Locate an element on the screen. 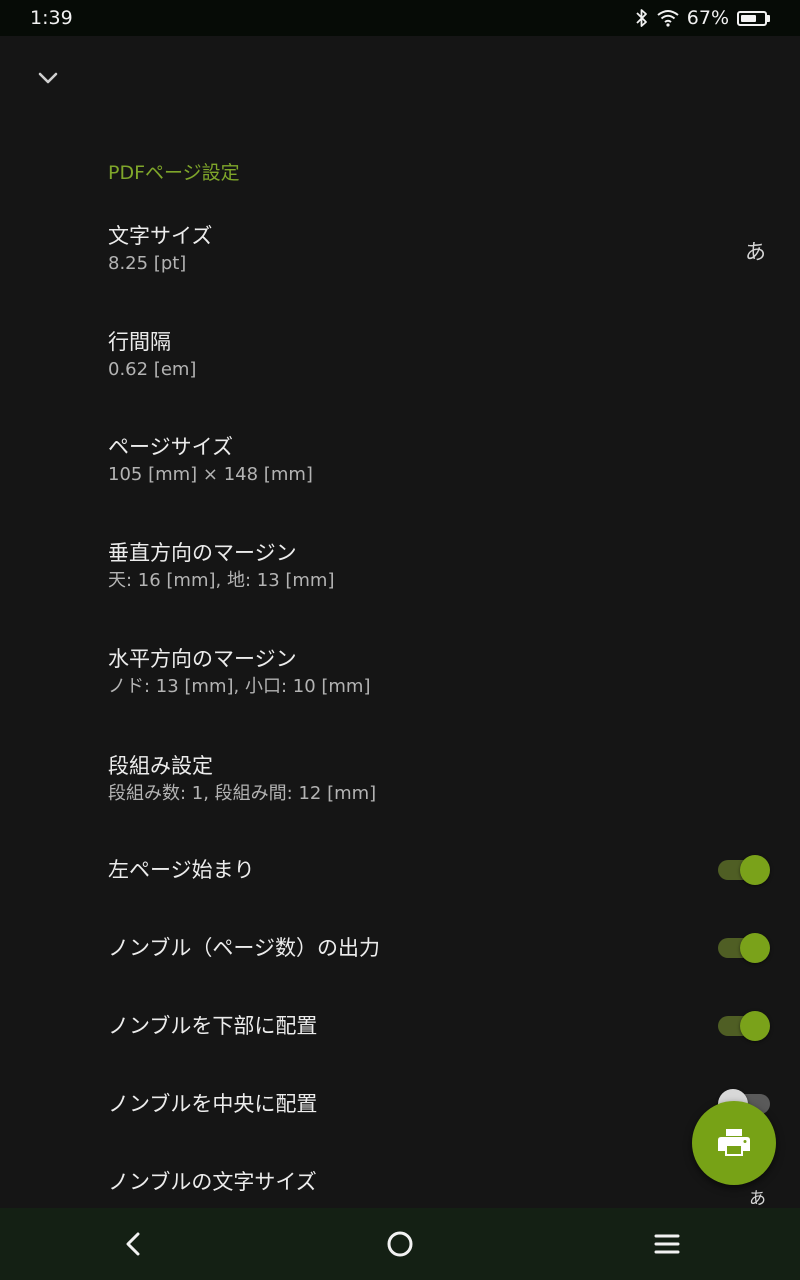 This screenshot has height=1280, width=800. chevron-down-icon is located at coordinates (48, 78).